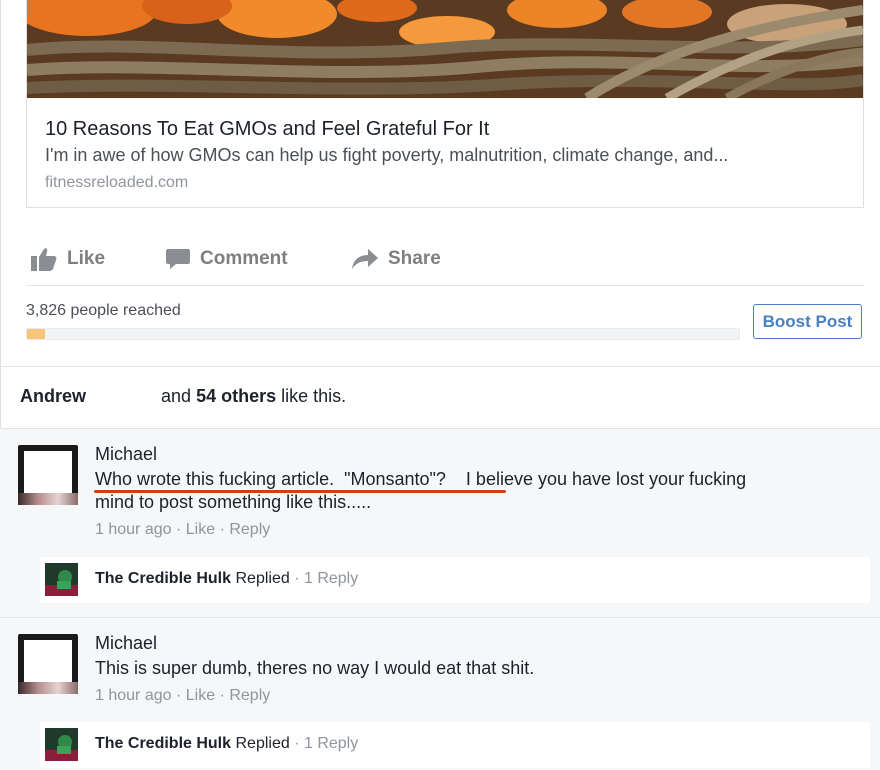  Describe the element at coordinates (236, 396) in the screenshot. I see `likes-others-link: 54 others` at that location.